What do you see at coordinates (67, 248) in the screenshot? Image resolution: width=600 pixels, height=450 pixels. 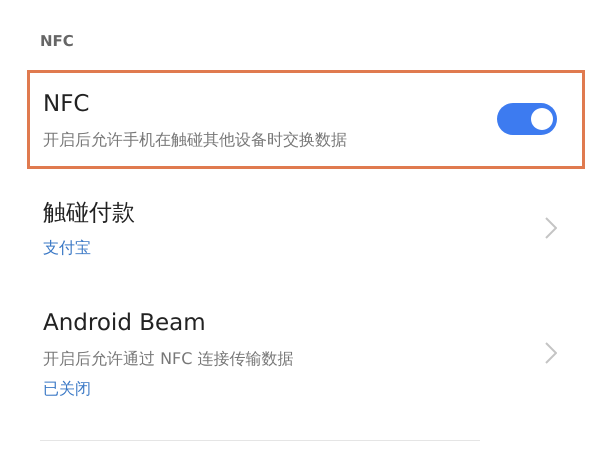 I see `setting-value: 支付宝` at bounding box center [67, 248].